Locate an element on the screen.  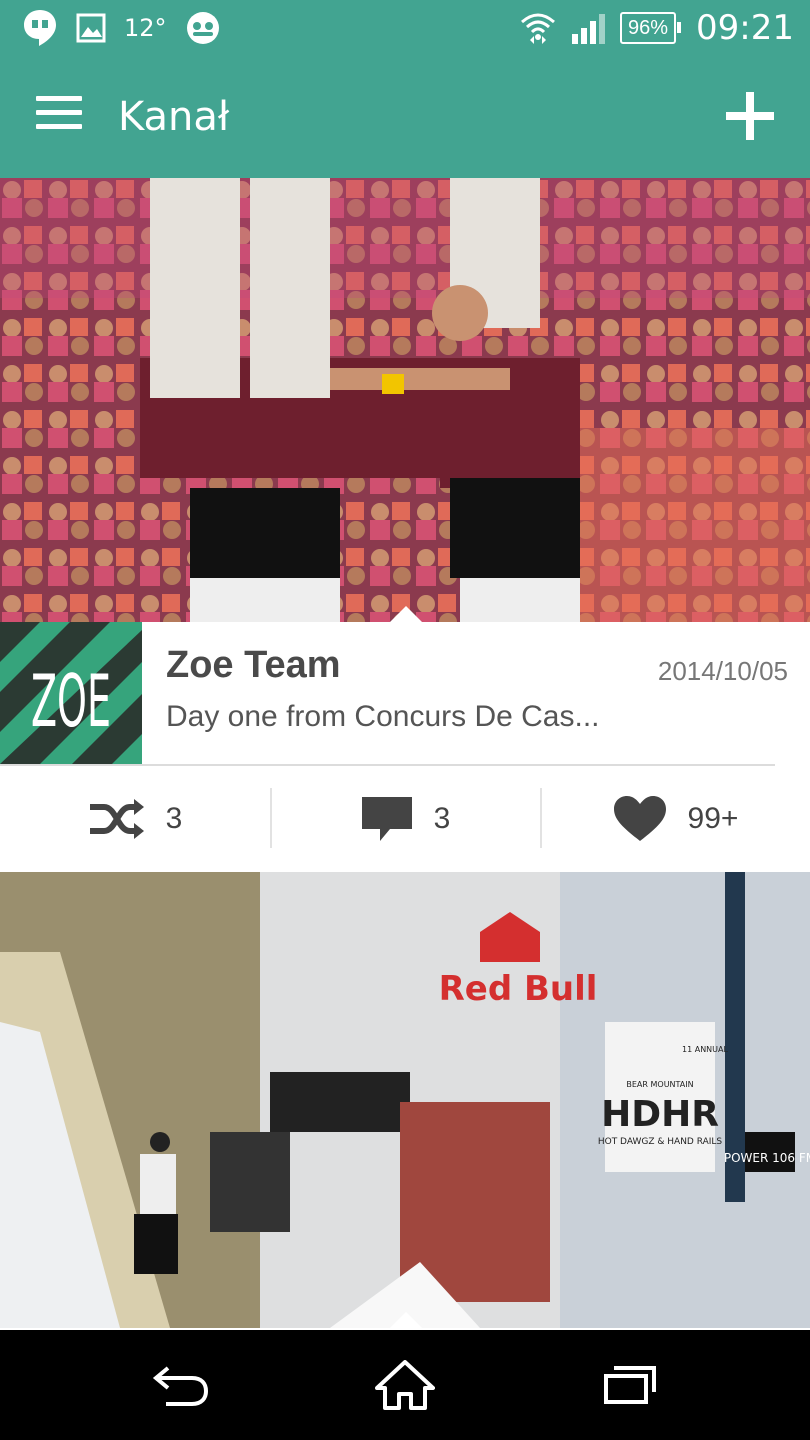
tapatalk-icon is located at coordinates (202, 28).